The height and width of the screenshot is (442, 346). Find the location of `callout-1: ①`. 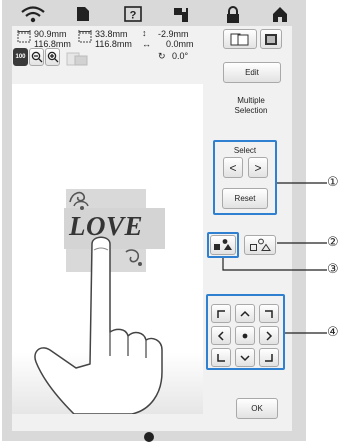

callout-1: ① is located at coordinates (333, 182).